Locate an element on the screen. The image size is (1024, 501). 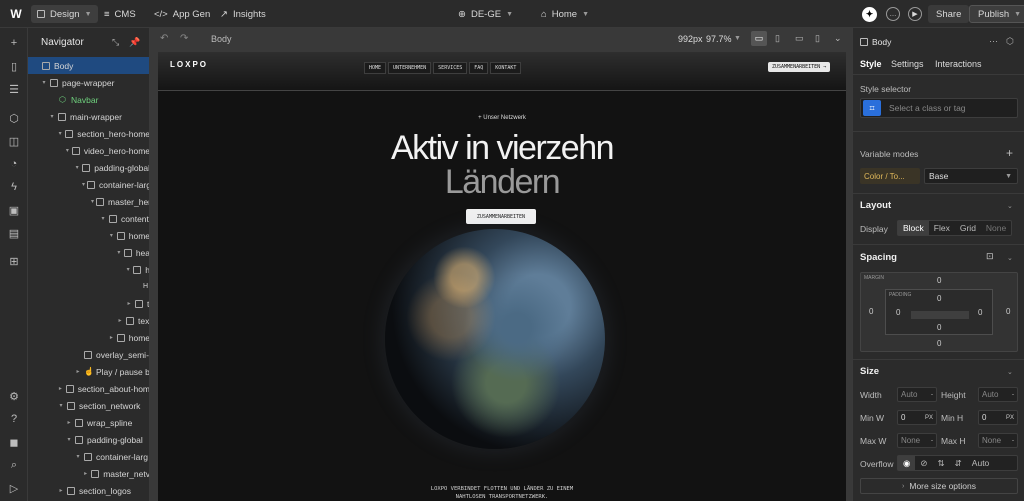
site-nav-link: FAQ is located at coordinates (479, 68).